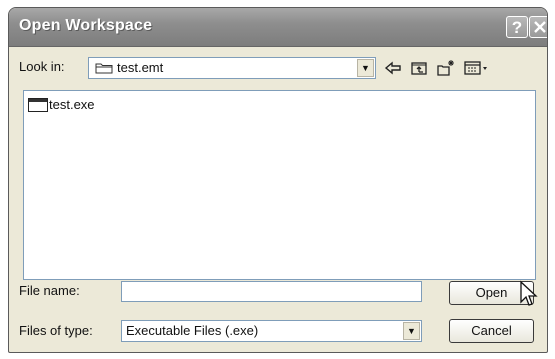 This screenshot has height=359, width=555. I want to click on folder-icon, so click(104, 68).